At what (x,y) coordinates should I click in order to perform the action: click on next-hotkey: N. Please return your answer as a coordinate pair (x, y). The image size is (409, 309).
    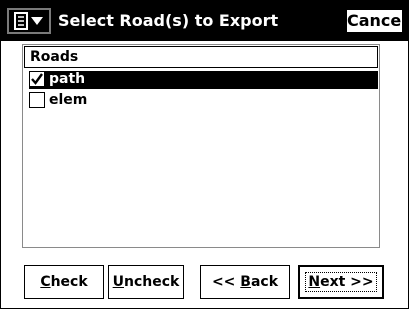
    Looking at the image, I should click on (314, 282).